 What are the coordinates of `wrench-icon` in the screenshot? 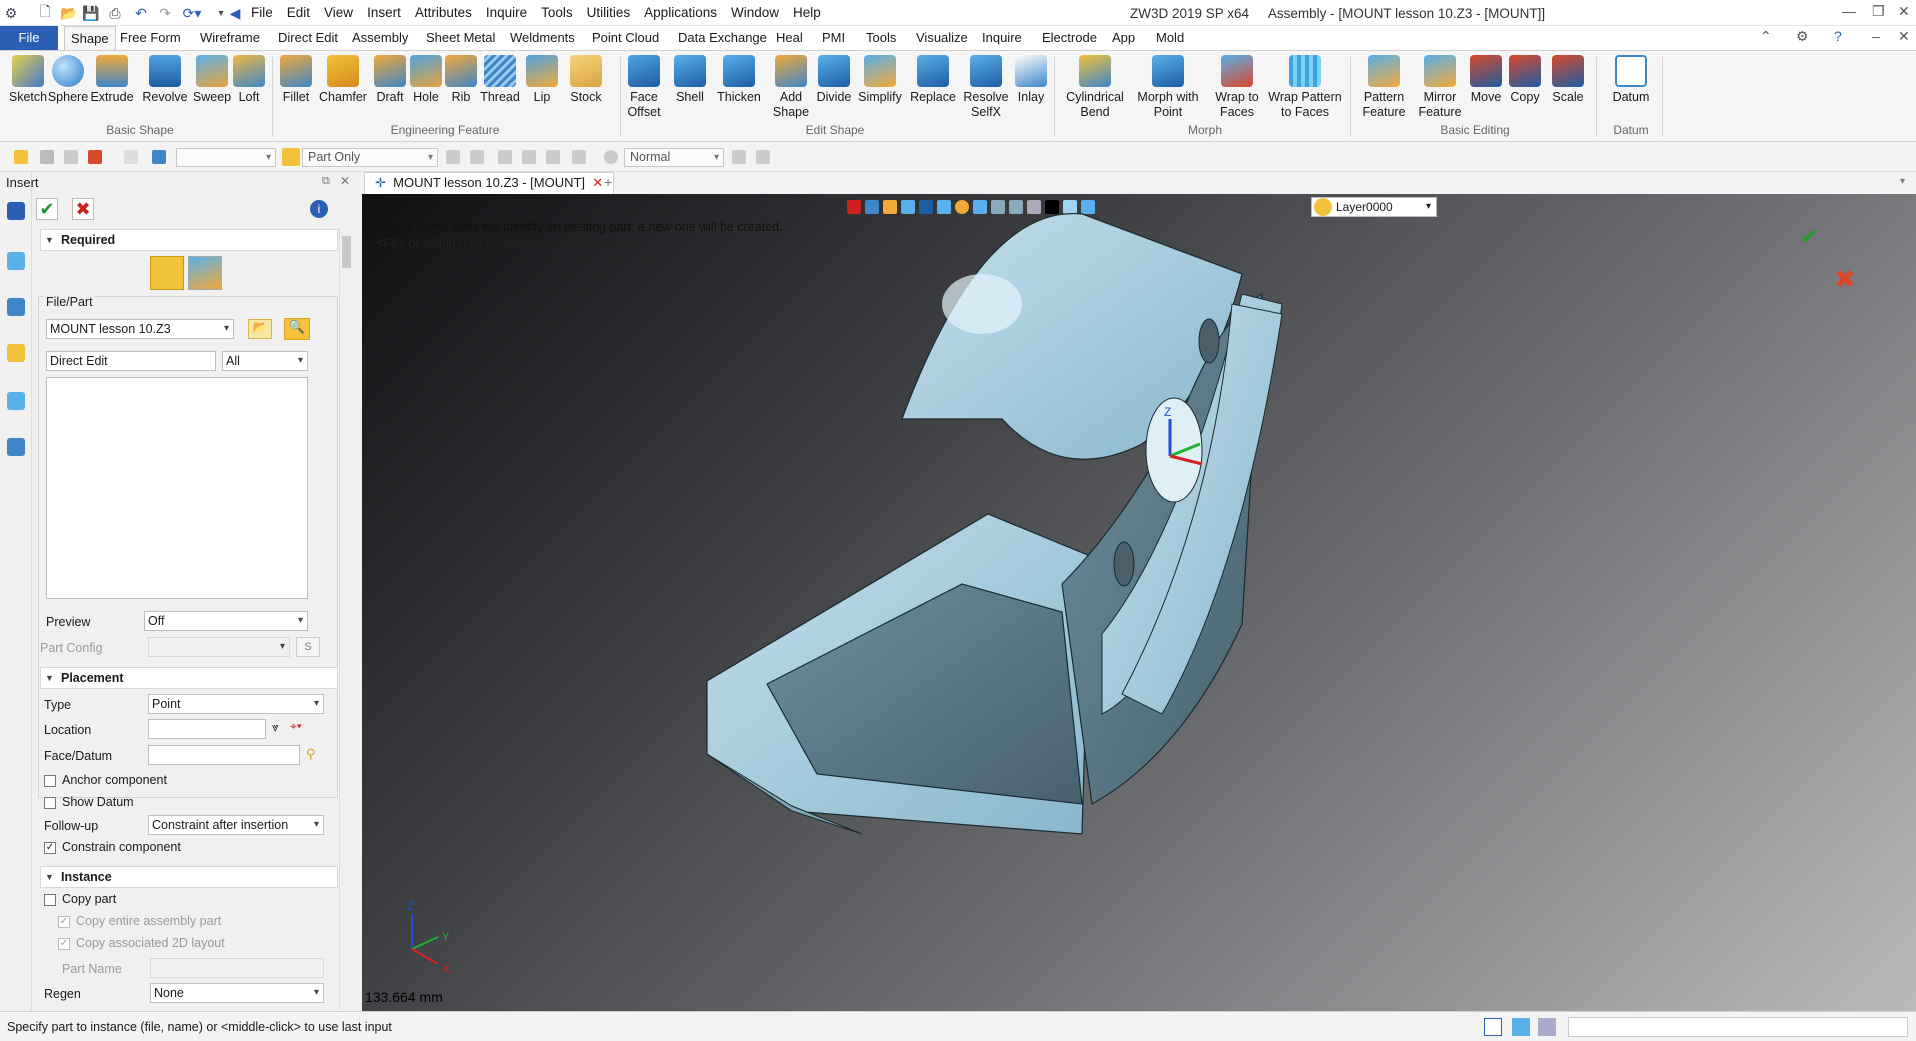 It's located at (579, 157).